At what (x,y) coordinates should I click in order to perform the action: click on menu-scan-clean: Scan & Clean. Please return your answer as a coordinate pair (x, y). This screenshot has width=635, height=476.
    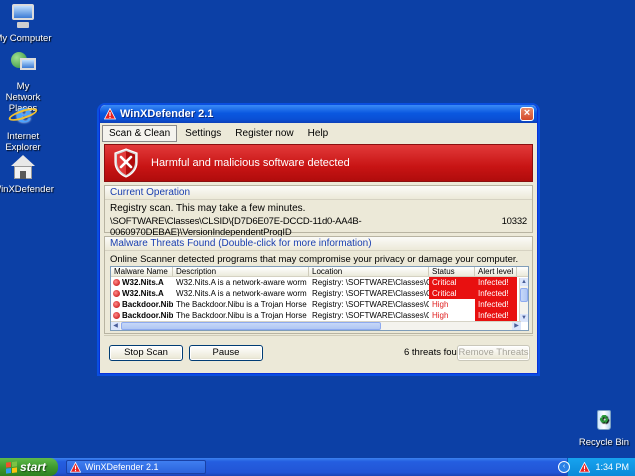
    Looking at the image, I should click on (140, 133).